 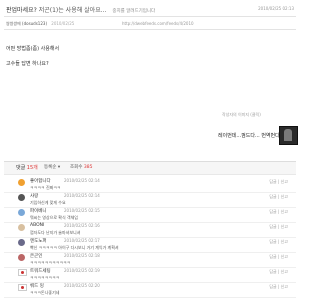 I want to click on comment-author: 트워드세팅, so click(x=40, y=271).